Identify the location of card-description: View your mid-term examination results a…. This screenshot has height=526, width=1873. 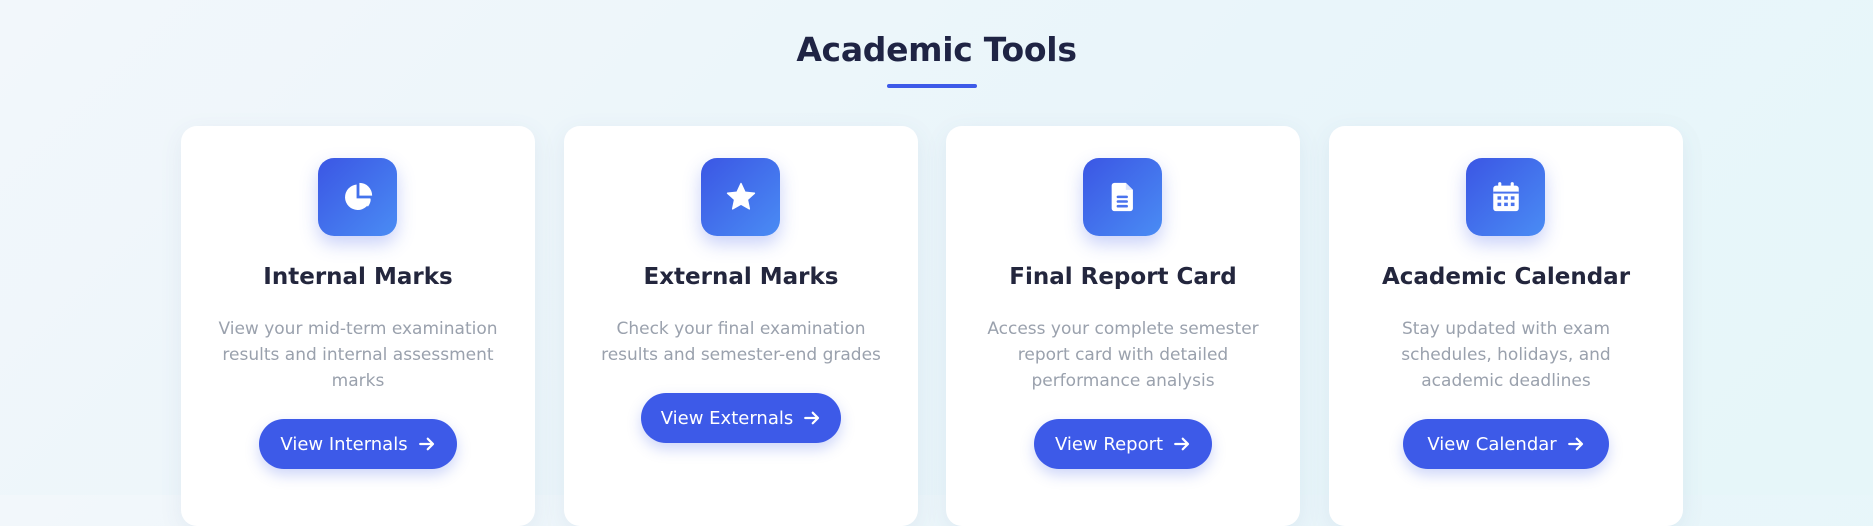
(358, 355).